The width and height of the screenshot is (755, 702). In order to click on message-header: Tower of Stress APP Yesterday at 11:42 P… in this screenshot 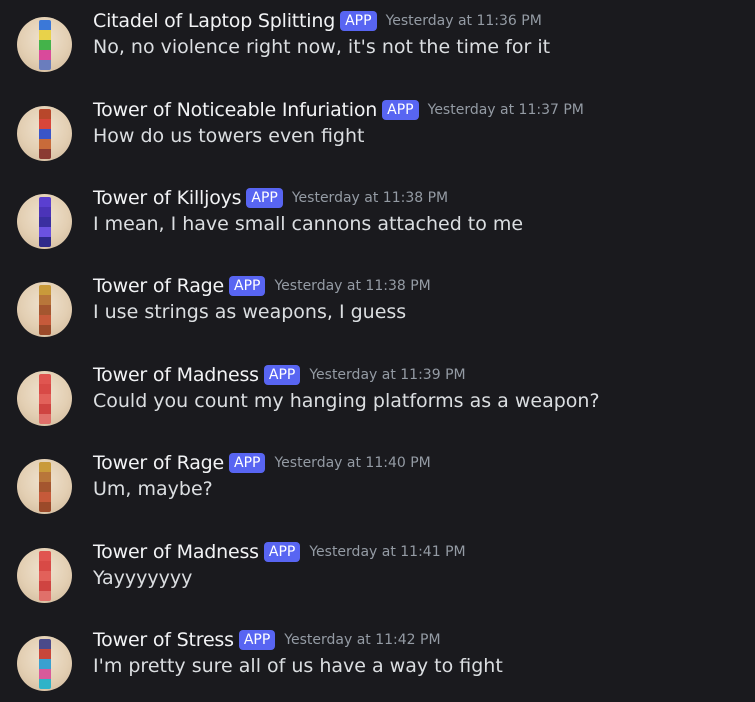, I will do `click(267, 640)`.